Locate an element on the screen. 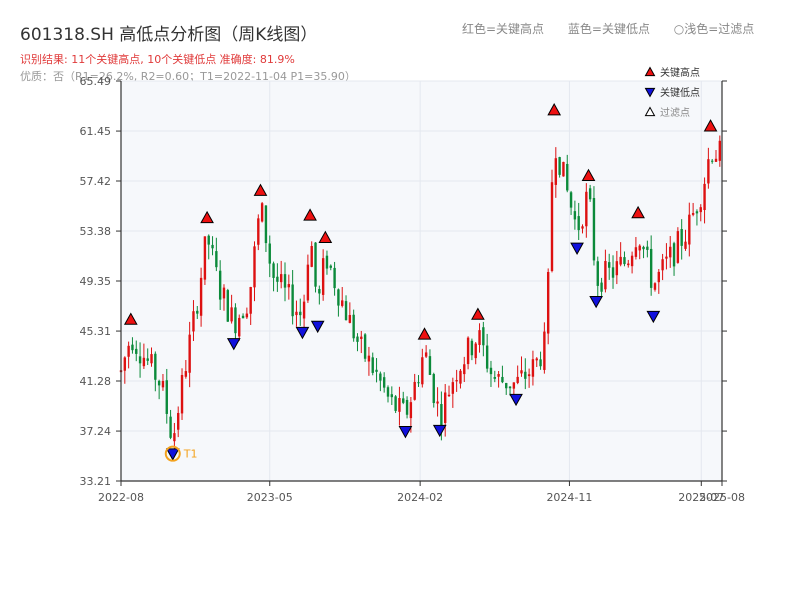 The image size is (800, 600). x-tick-label: 2024-02 is located at coordinates (420, 497).